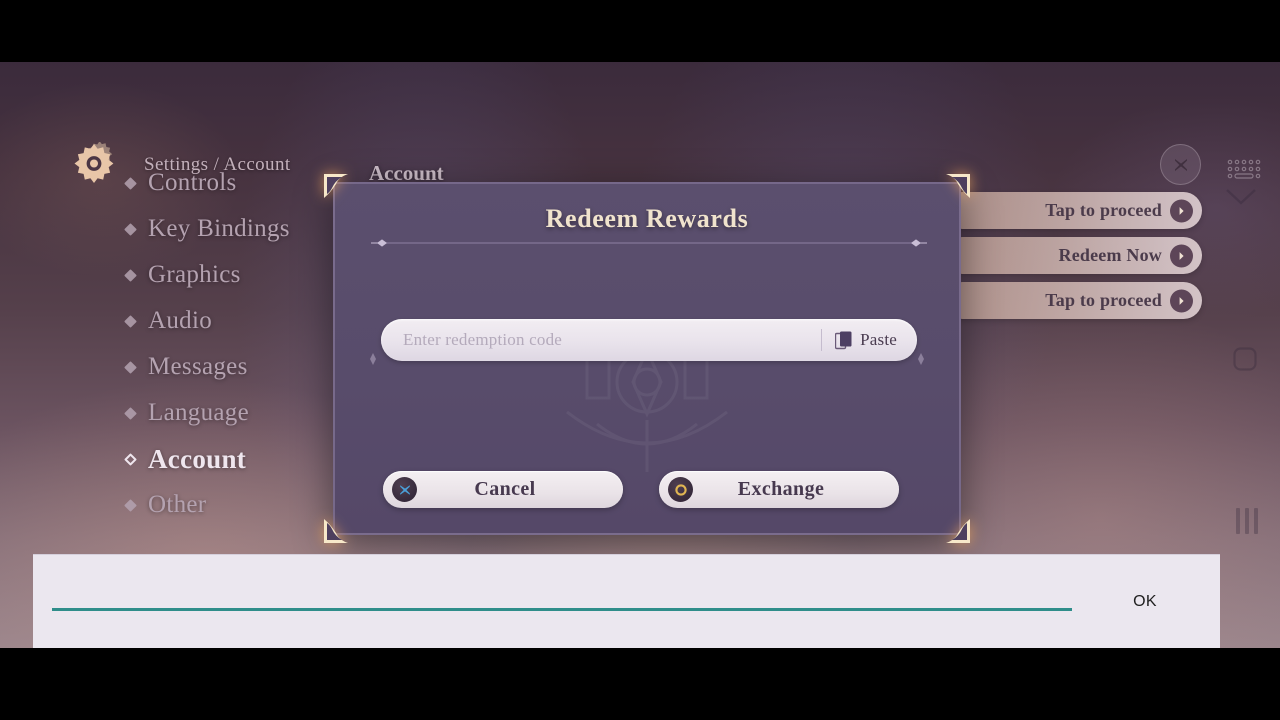  I want to click on redemption-code-field: Paste, so click(649, 340).